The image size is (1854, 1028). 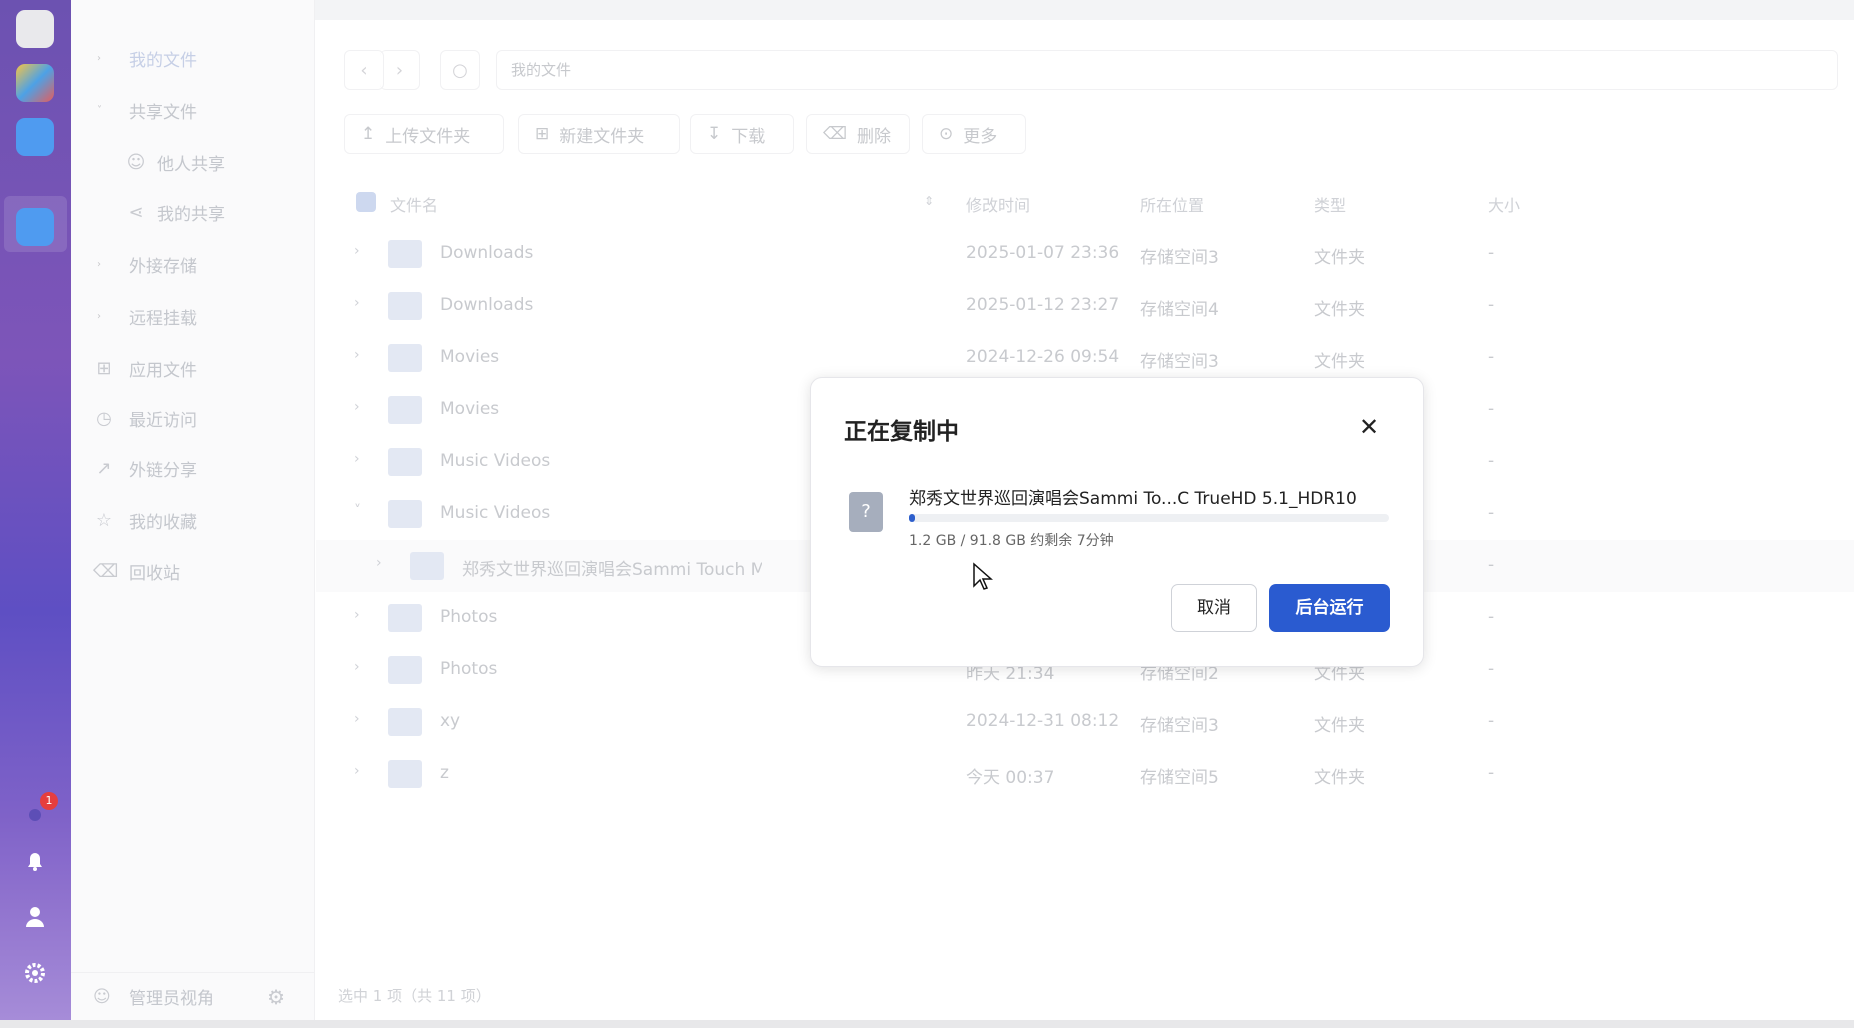 I want to click on run-in-background-button: 后台运行, so click(x=1329, y=608).